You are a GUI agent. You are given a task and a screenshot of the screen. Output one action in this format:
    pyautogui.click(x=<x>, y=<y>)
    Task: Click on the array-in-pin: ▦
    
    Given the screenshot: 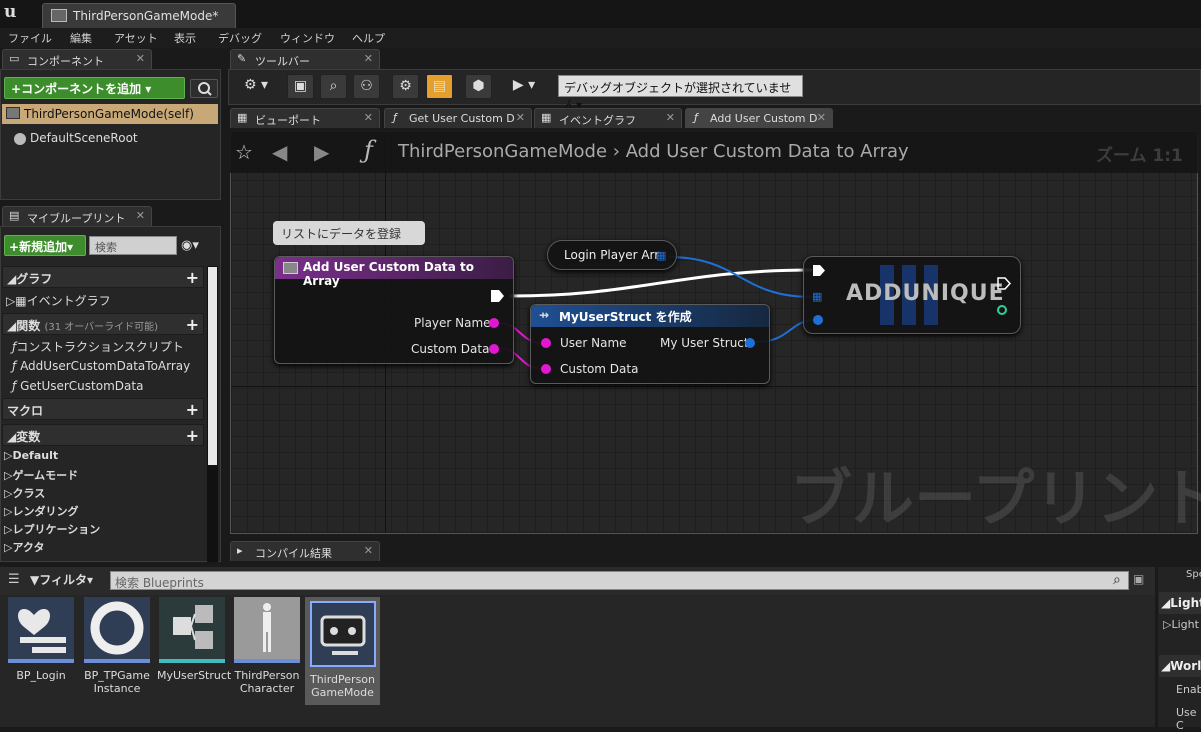 What is the action you would take?
    pyautogui.click(x=817, y=296)
    